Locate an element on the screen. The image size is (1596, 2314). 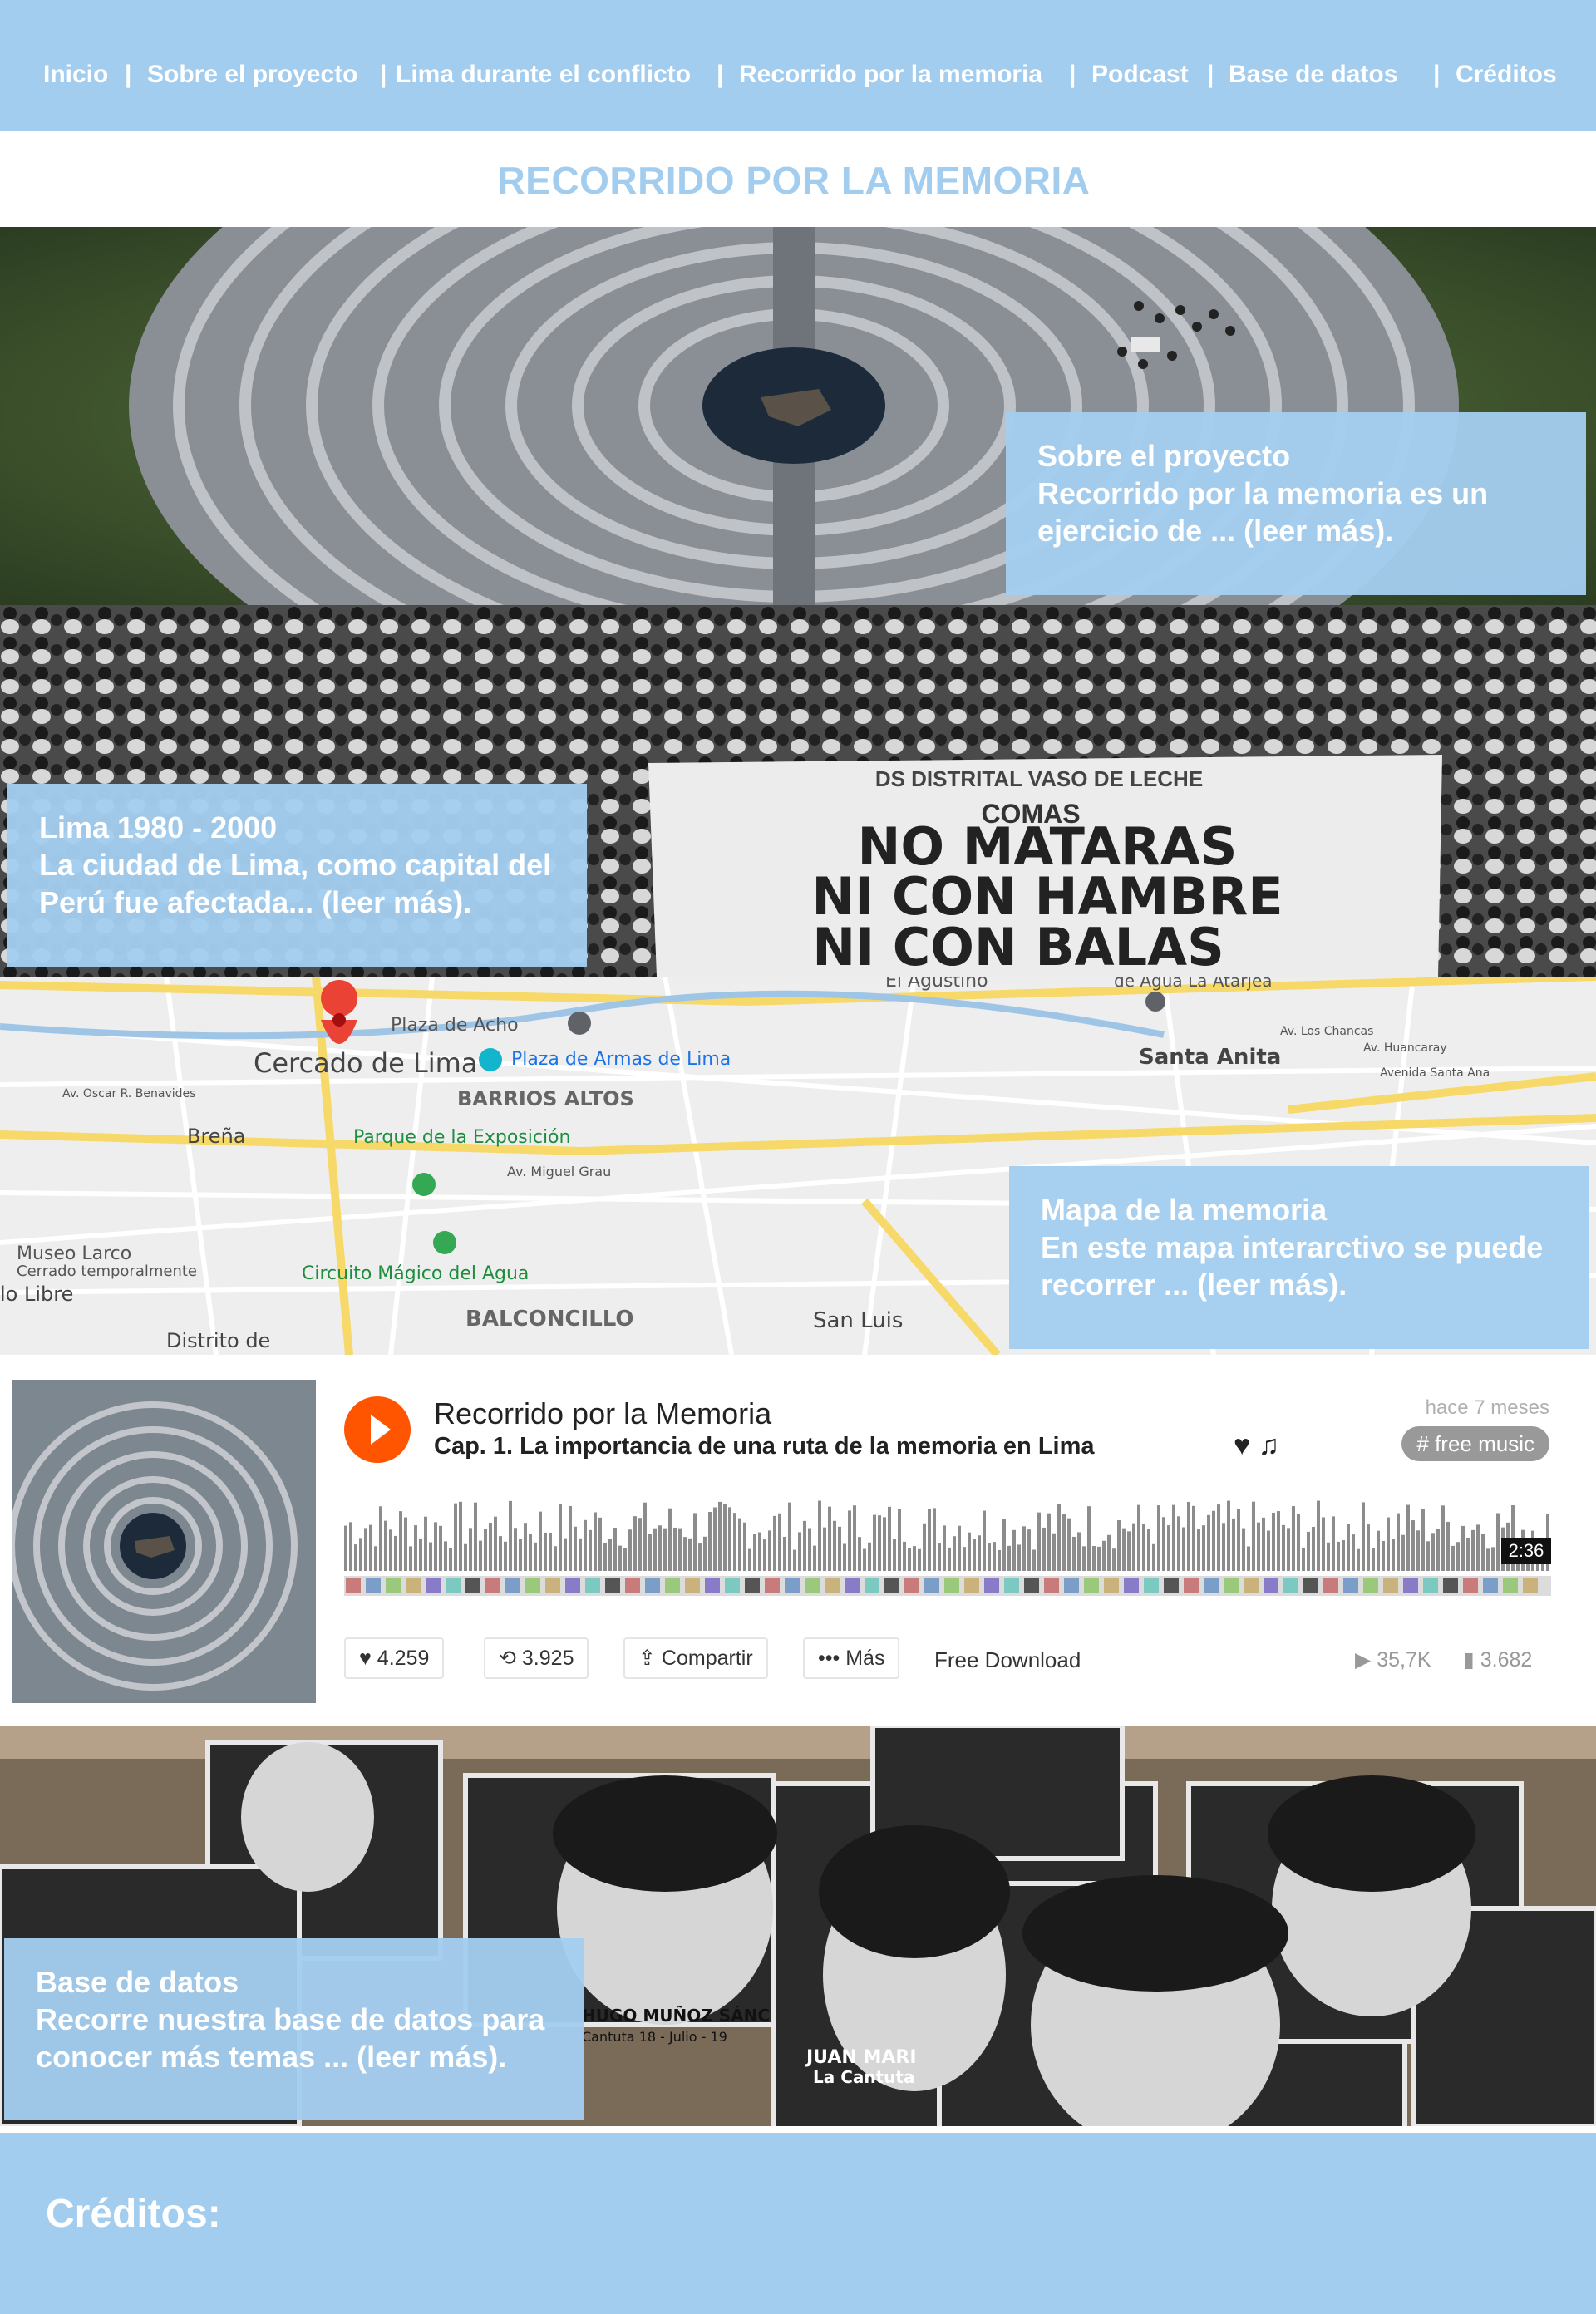
play-button is located at coordinates (377, 1429).